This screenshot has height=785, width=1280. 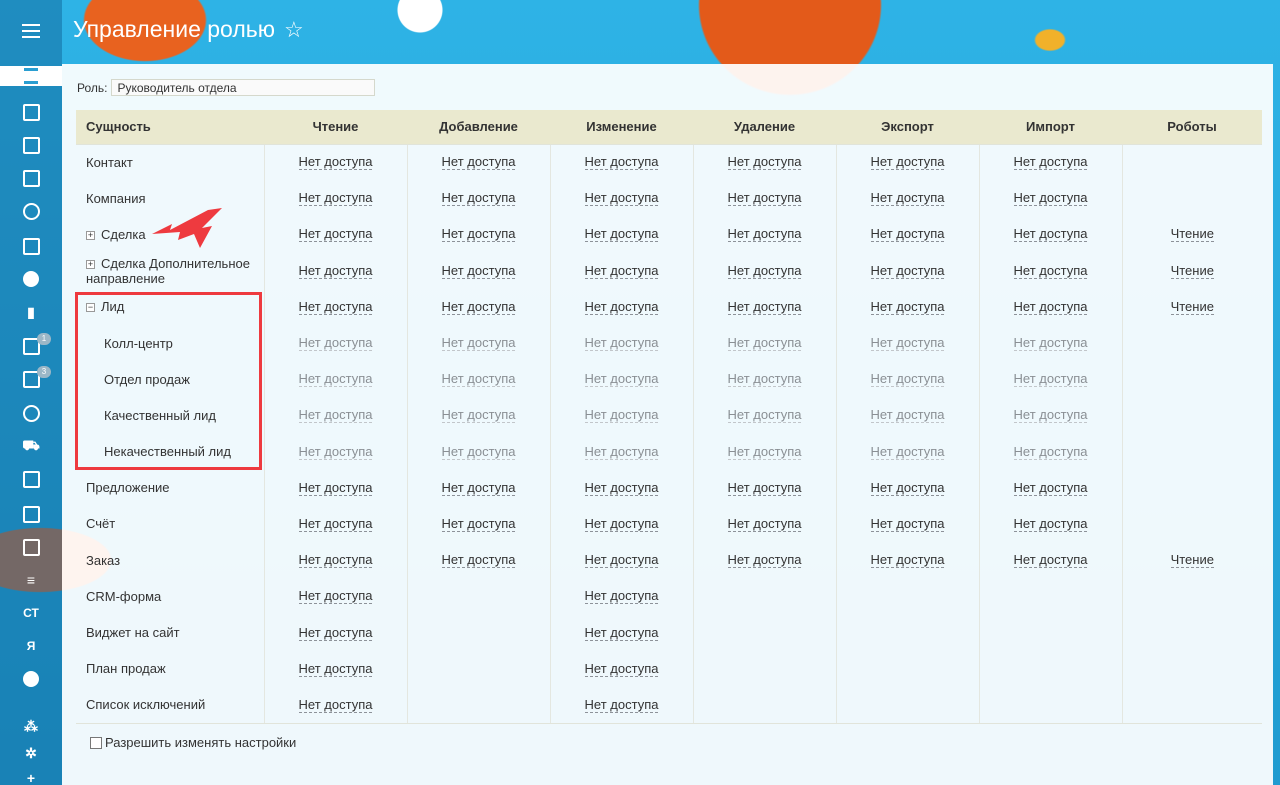 What do you see at coordinates (31, 580) in the screenshot?
I see `sliders-icon: ≡` at bounding box center [31, 580].